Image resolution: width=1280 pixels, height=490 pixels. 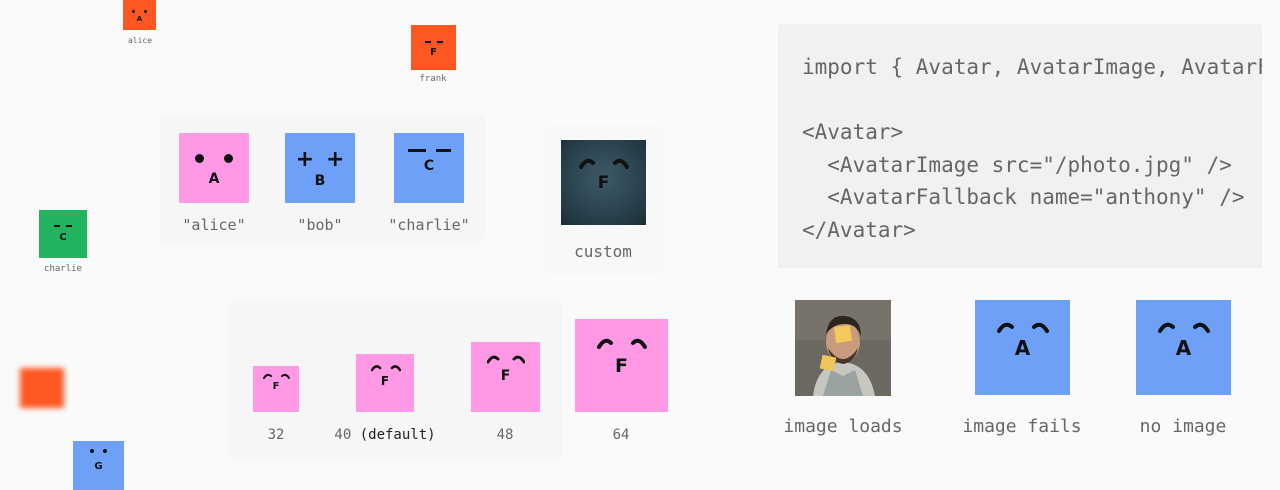 I want to click on avatar-size-32: F, so click(x=276, y=389).